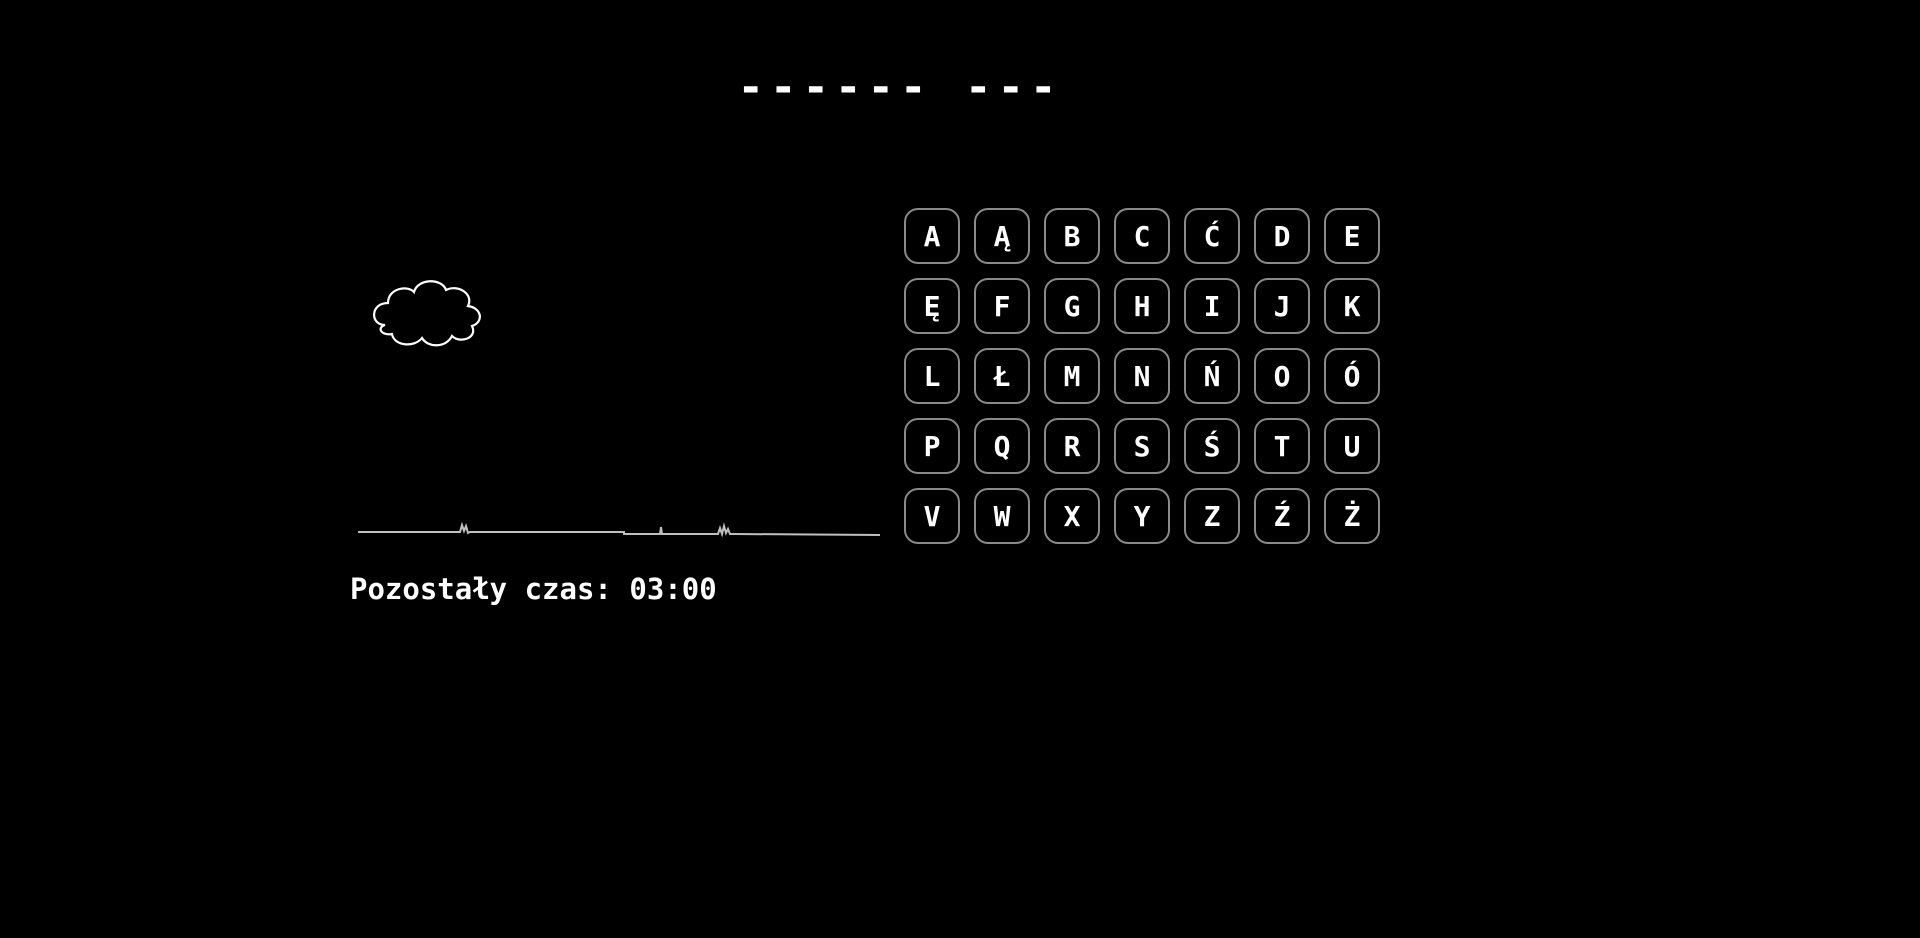 This screenshot has width=1920, height=938. I want to click on letter-key: P, so click(932, 446).